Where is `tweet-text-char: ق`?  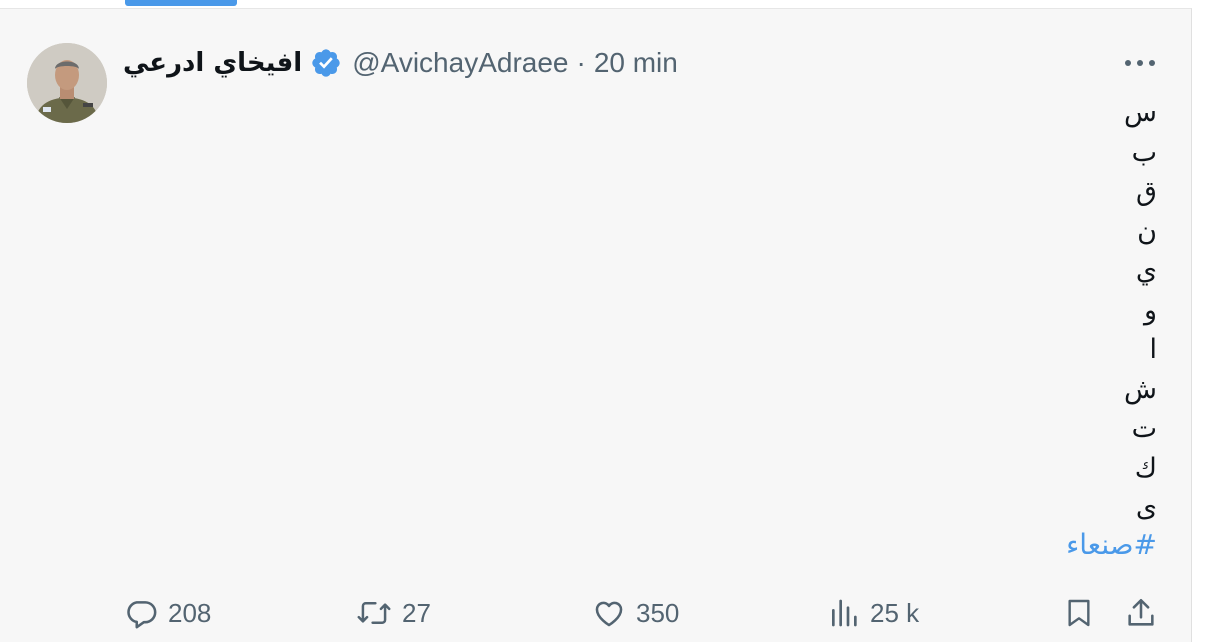
tweet-text-char: ق is located at coordinates (1146, 191).